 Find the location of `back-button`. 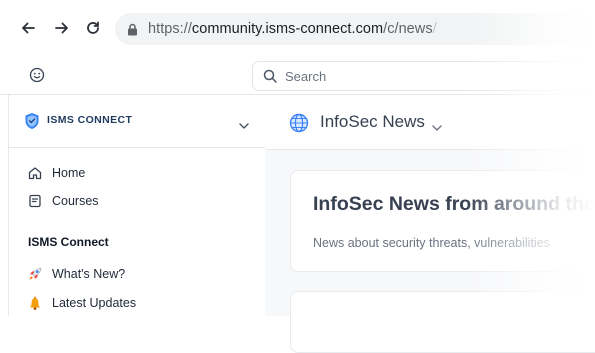

back-button is located at coordinates (28, 28).